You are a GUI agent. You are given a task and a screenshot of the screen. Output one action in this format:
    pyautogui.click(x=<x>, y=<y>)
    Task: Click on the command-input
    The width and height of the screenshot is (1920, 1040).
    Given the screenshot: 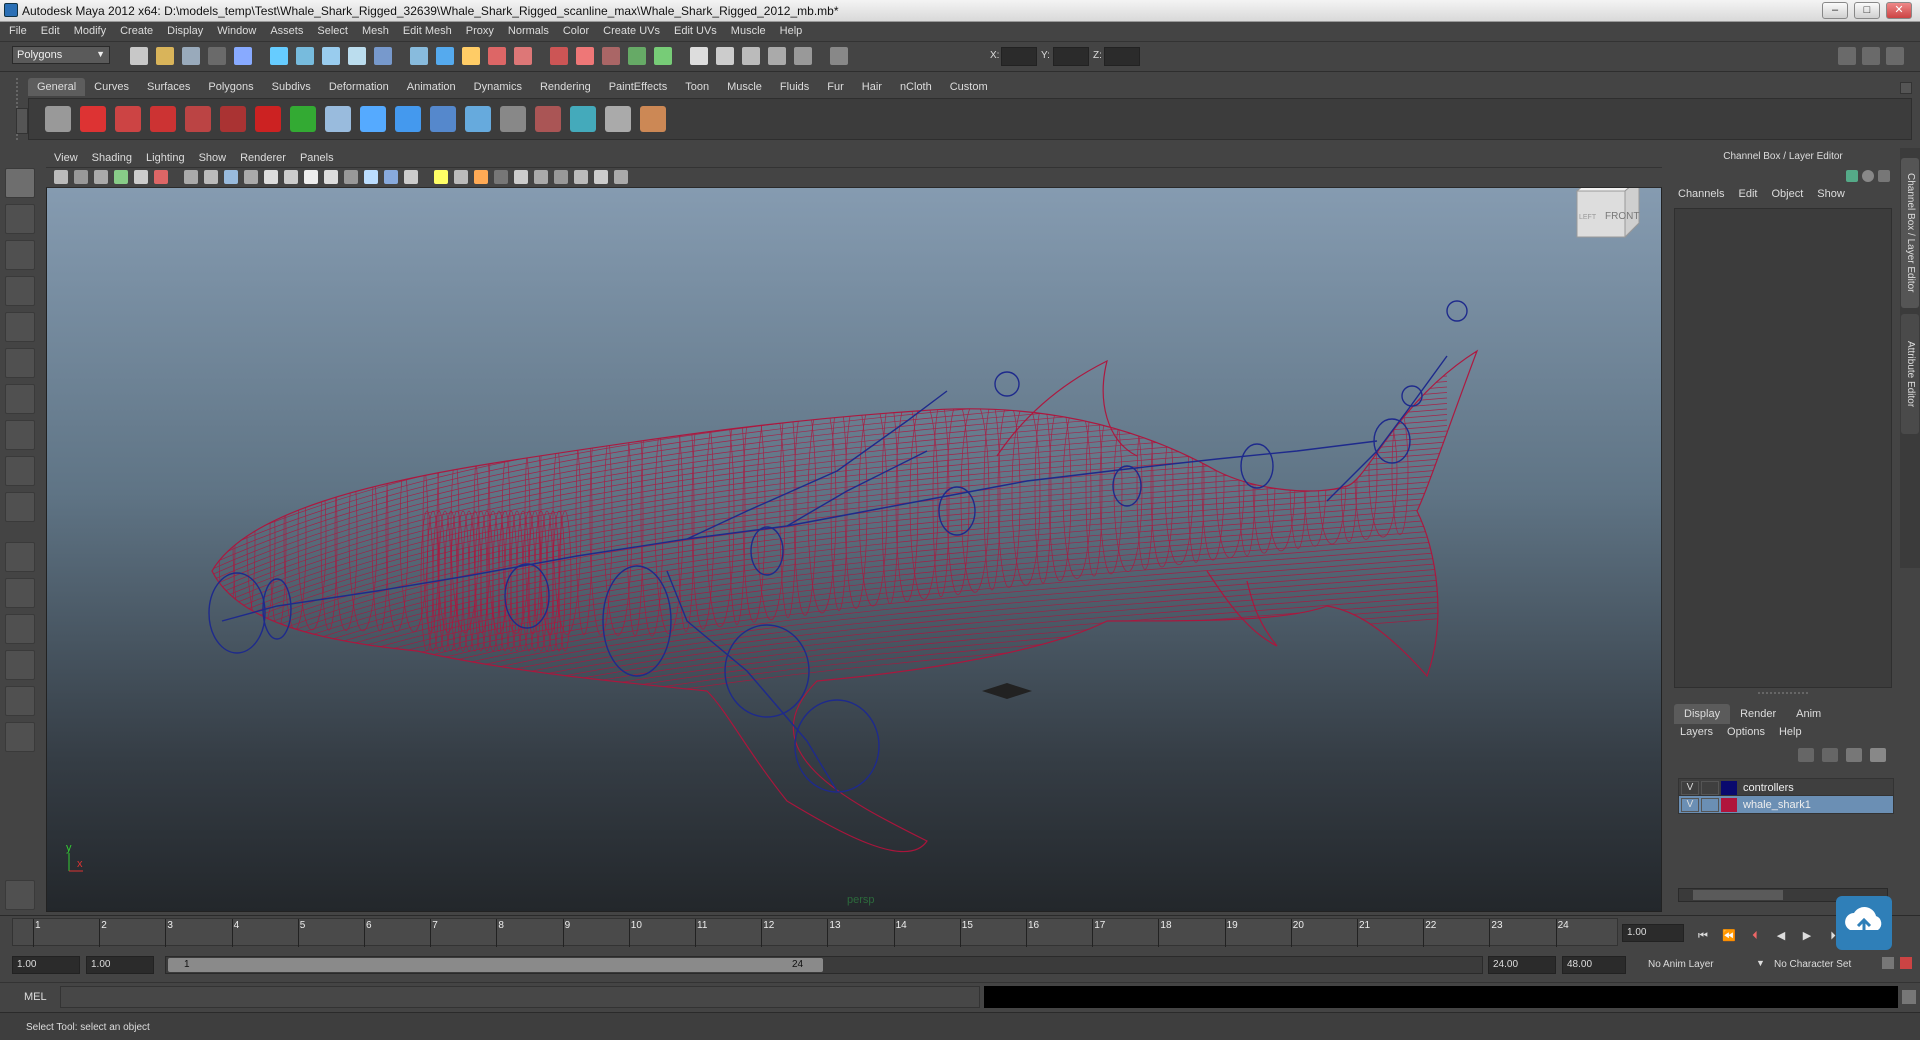 What is the action you would take?
    pyautogui.click(x=520, y=997)
    